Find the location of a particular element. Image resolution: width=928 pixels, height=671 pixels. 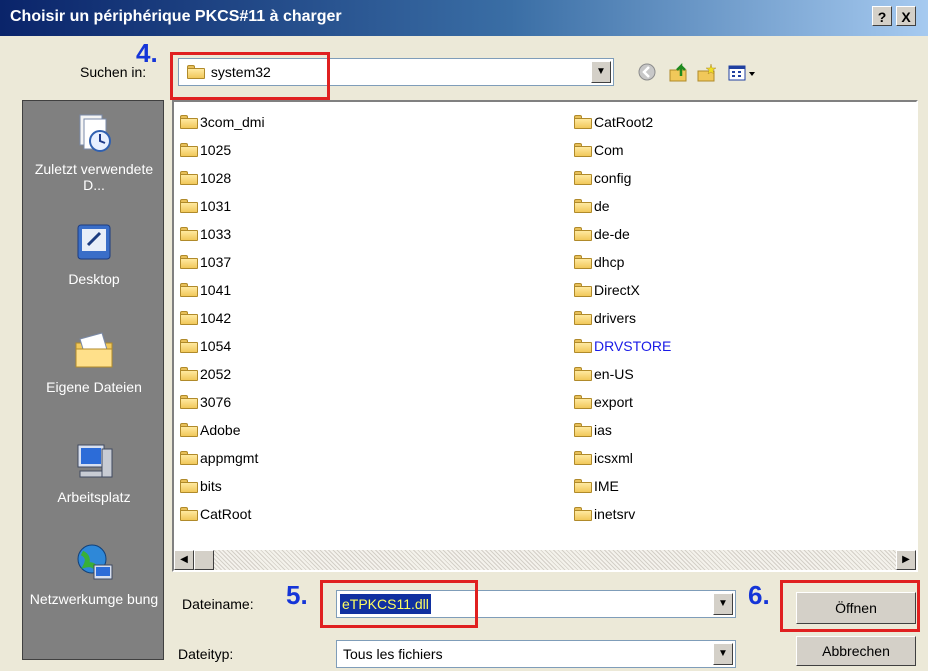

list-item: 1031 is located at coordinates (205, 206).